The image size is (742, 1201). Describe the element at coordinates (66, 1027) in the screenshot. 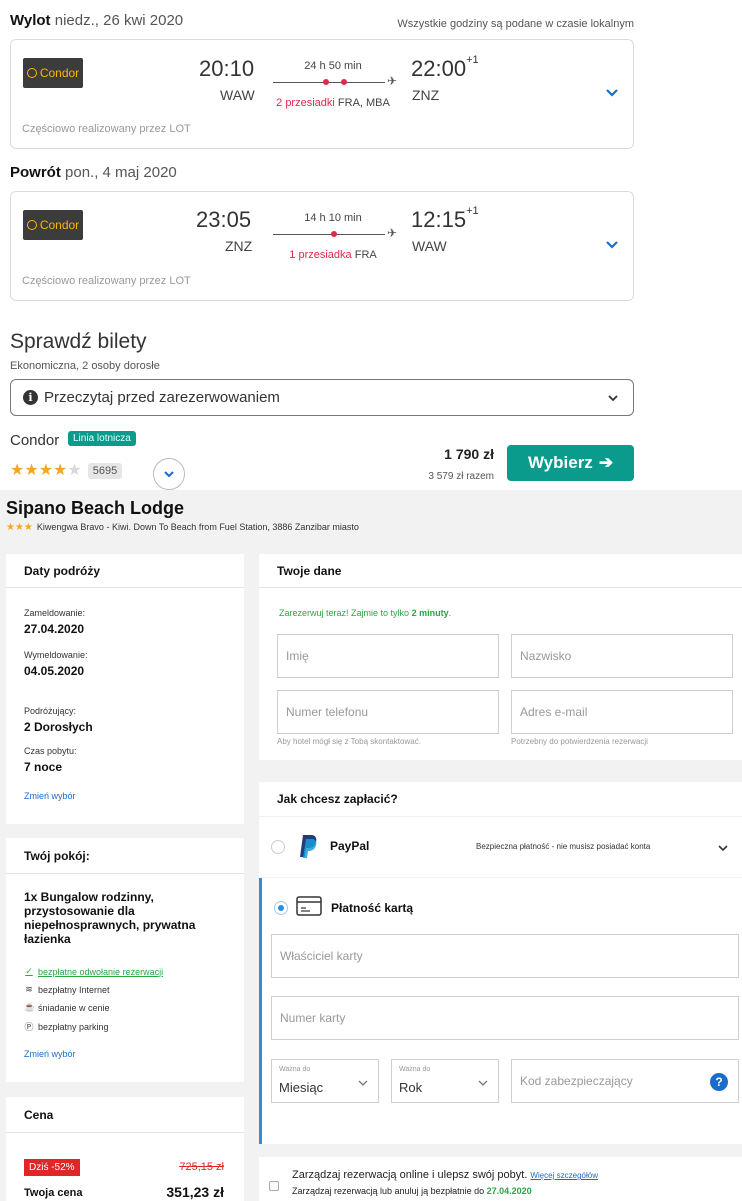

I see `amenity-item: Ⓟbezpłatny parking` at that location.